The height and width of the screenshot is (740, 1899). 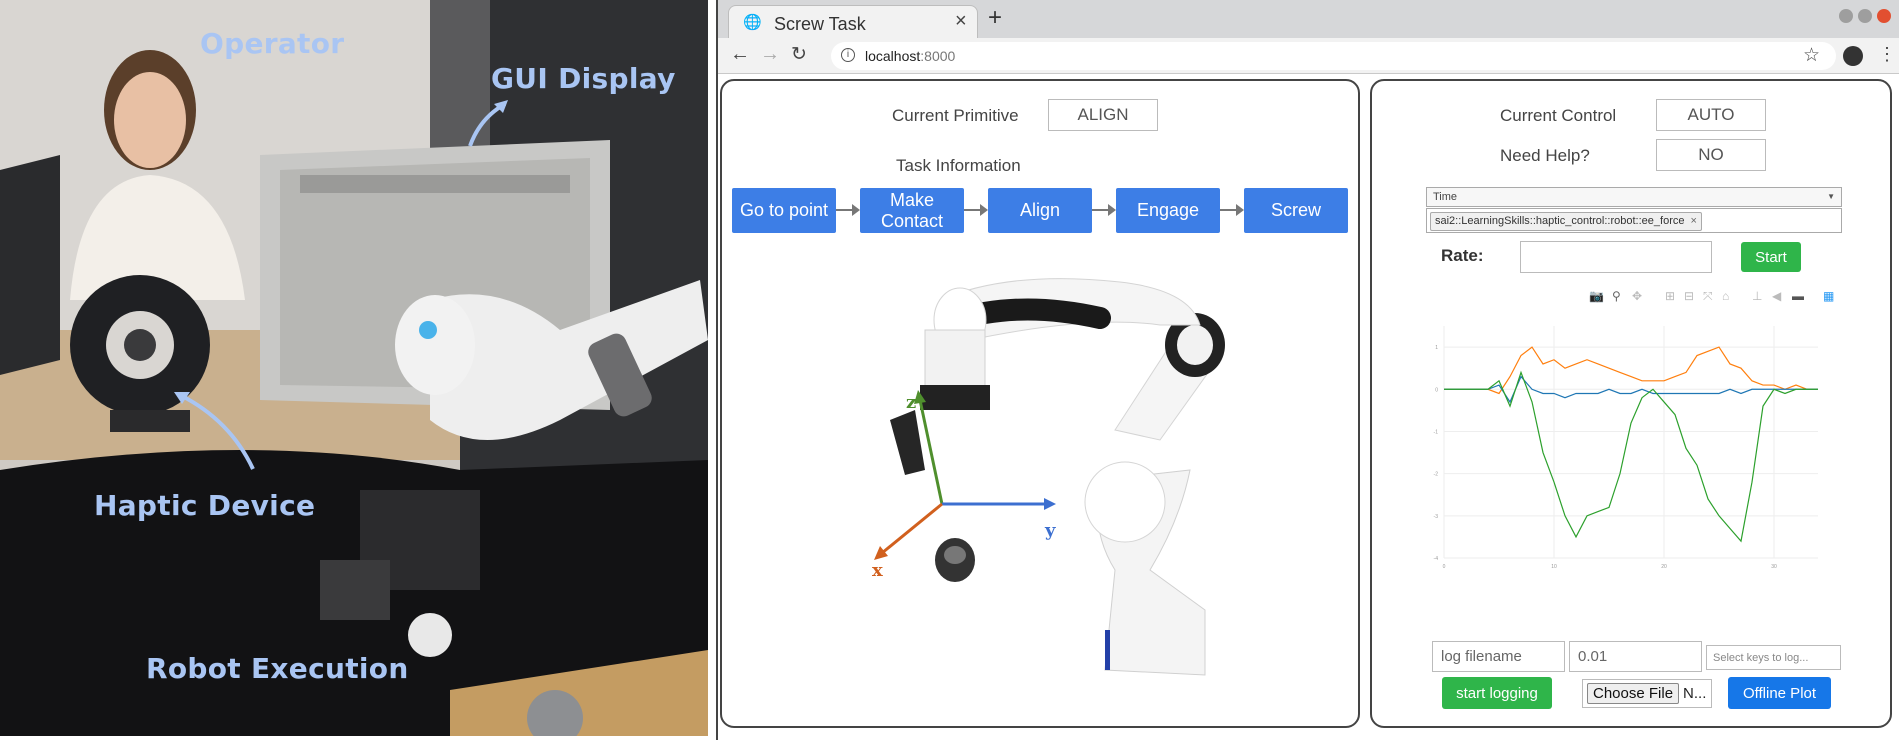 What do you see at coordinates (740, 54) in the screenshot?
I see `back-icon: ←` at bounding box center [740, 54].